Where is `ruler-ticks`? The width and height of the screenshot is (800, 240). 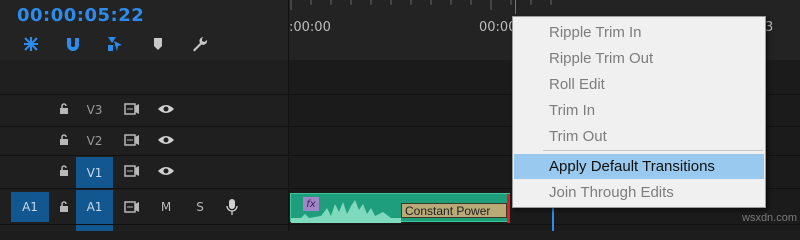 ruler-ticks is located at coordinates (421, 5).